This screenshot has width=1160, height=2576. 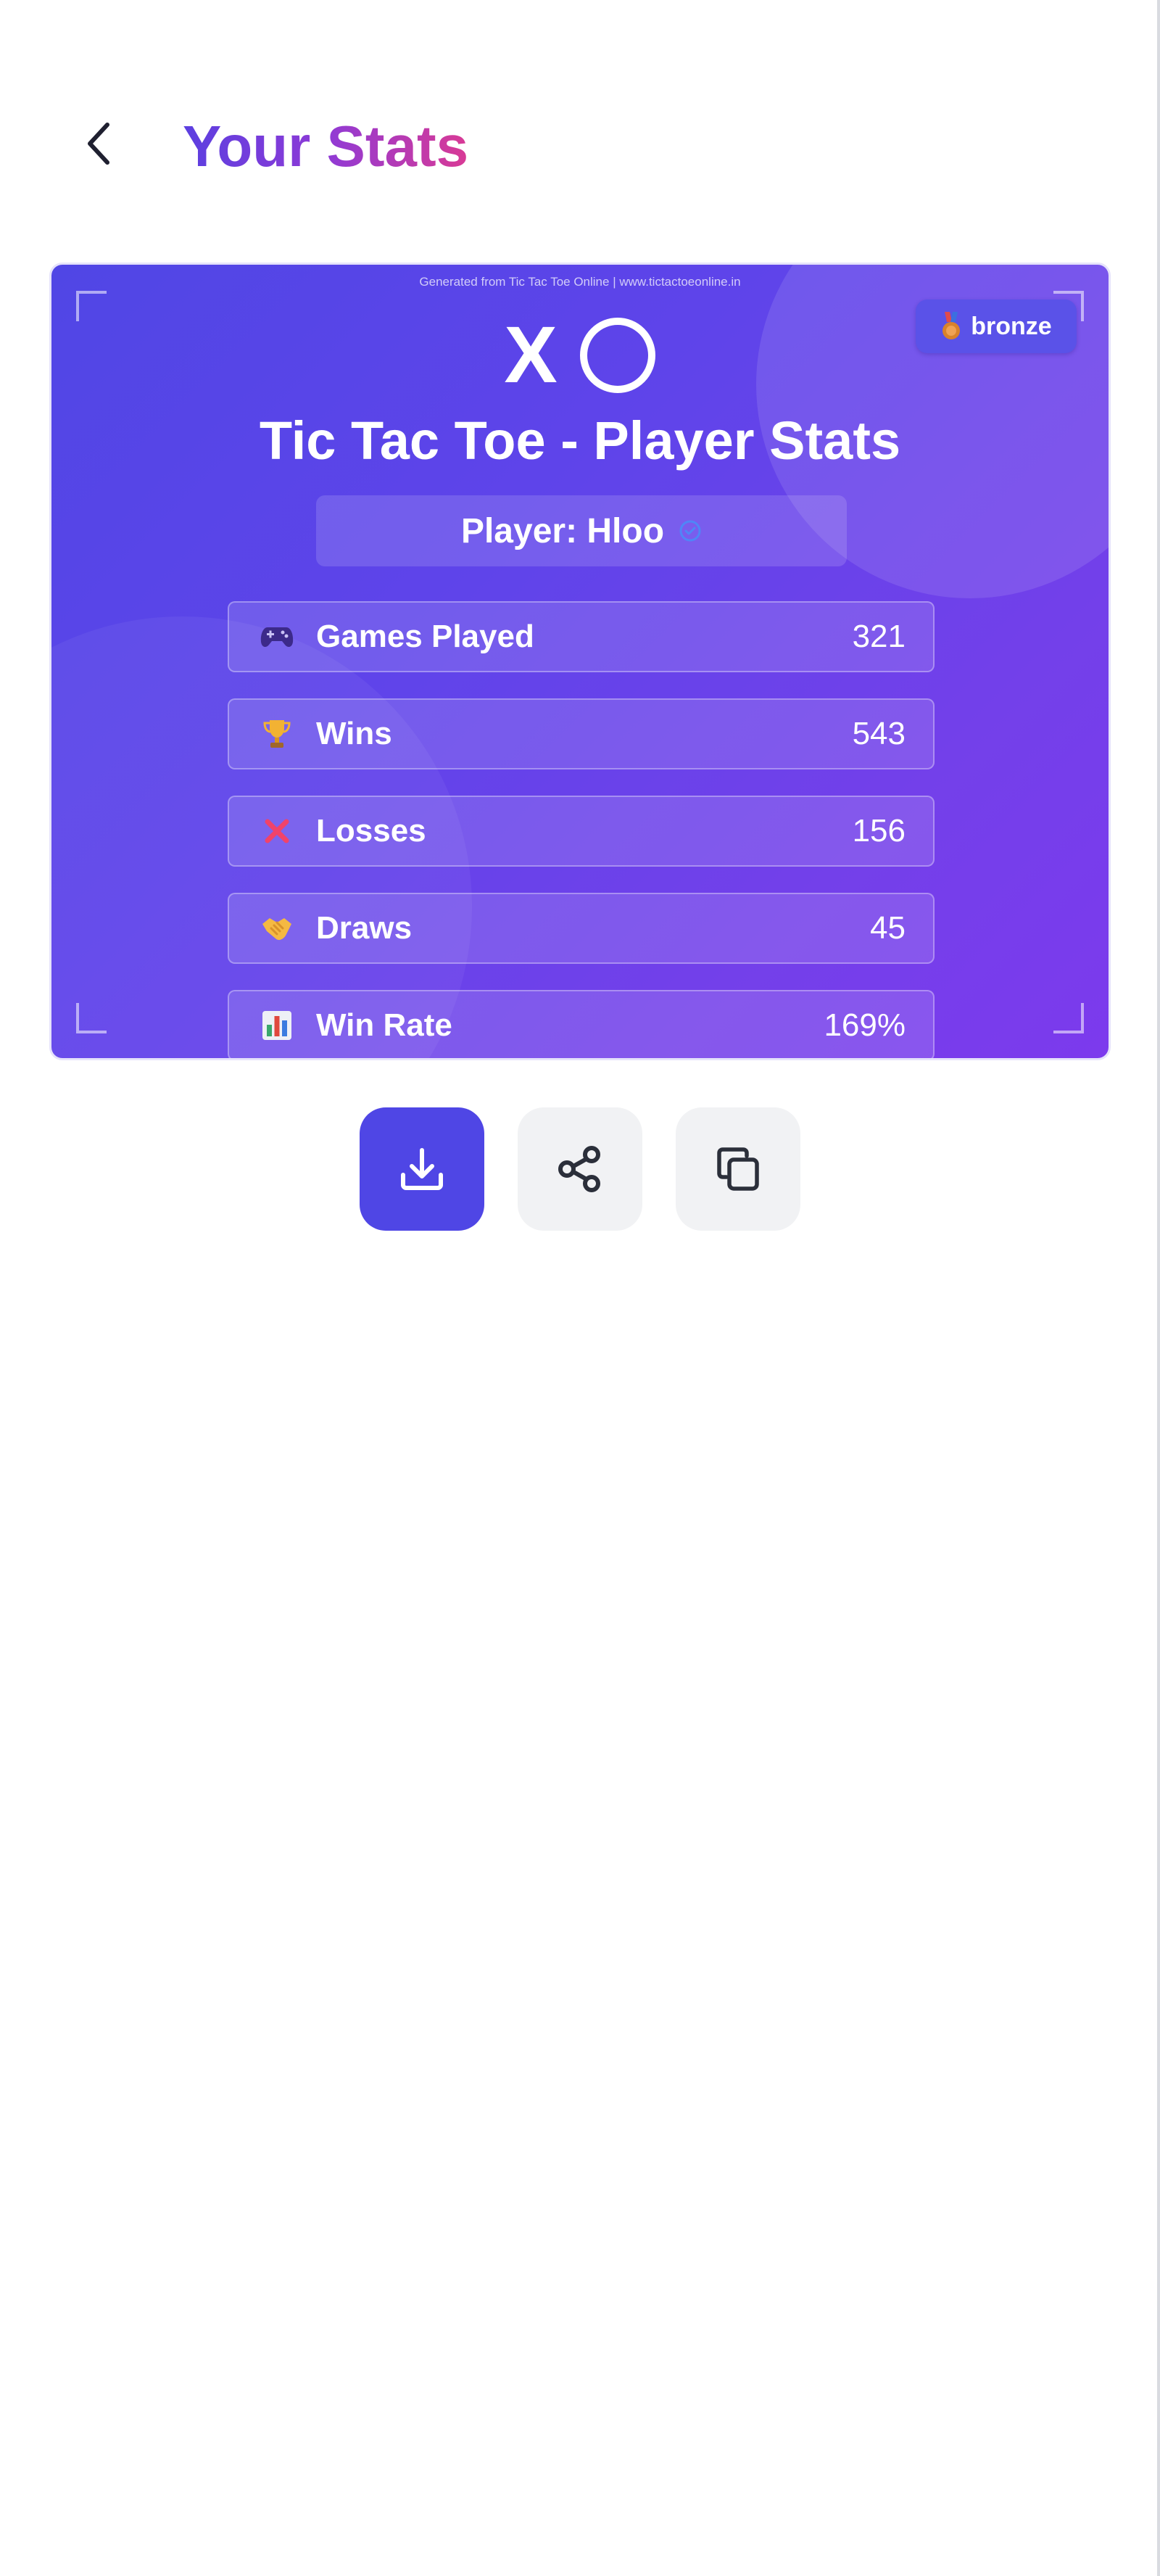 I want to click on download-icon, so click(x=422, y=1169).